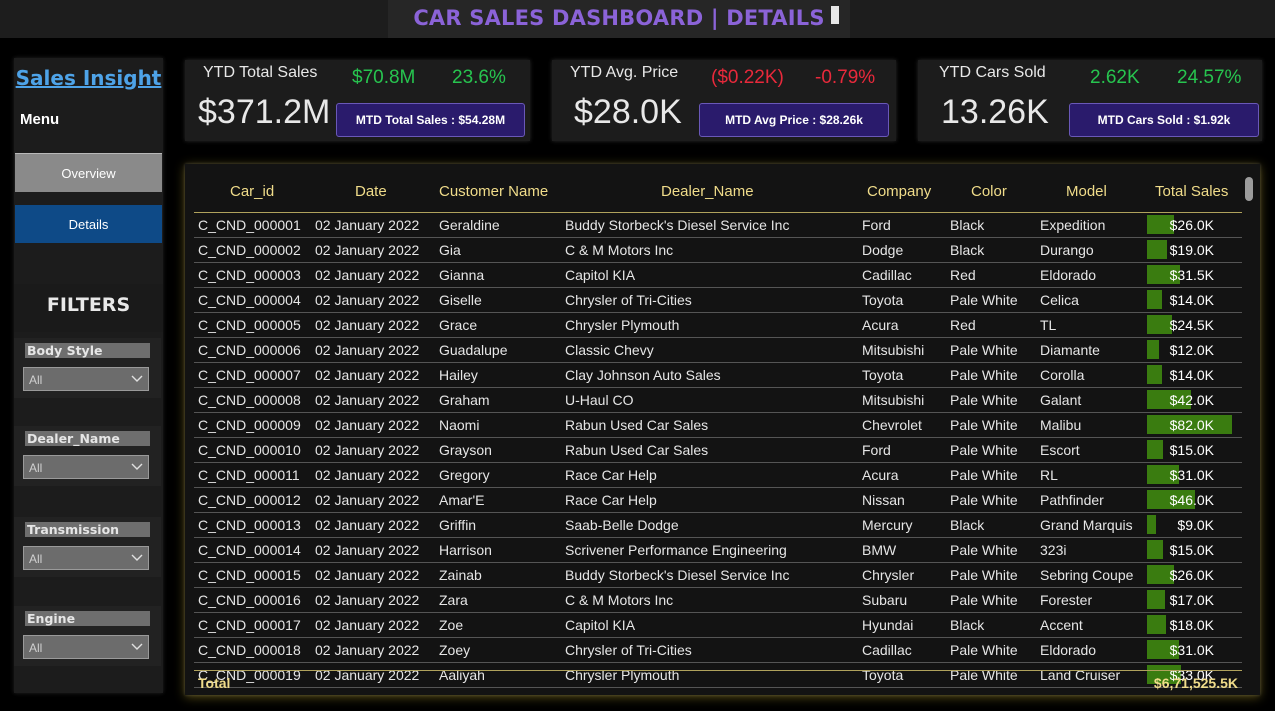  What do you see at coordinates (249, 525) in the screenshot?
I see `cell-car-id: C_CND_000013` at bounding box center [249, 525].